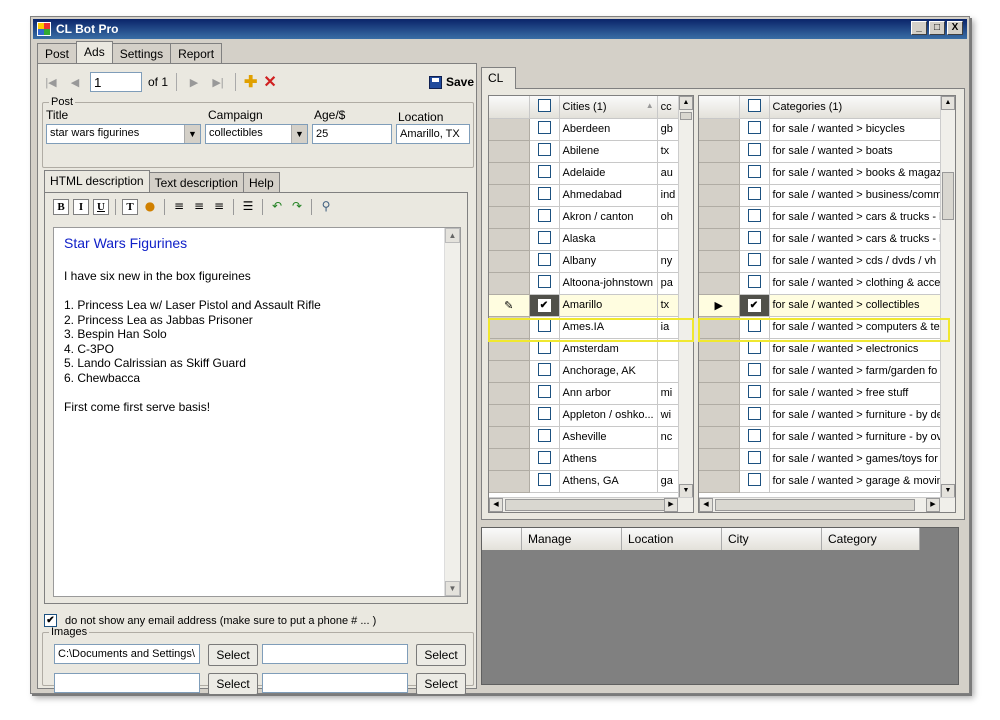 This screenshot has height=720, width=1000. What do you see at coordinates (584, 459) in the screenshot?
I see `city-row: Athens` at bounding box center [584, 459].